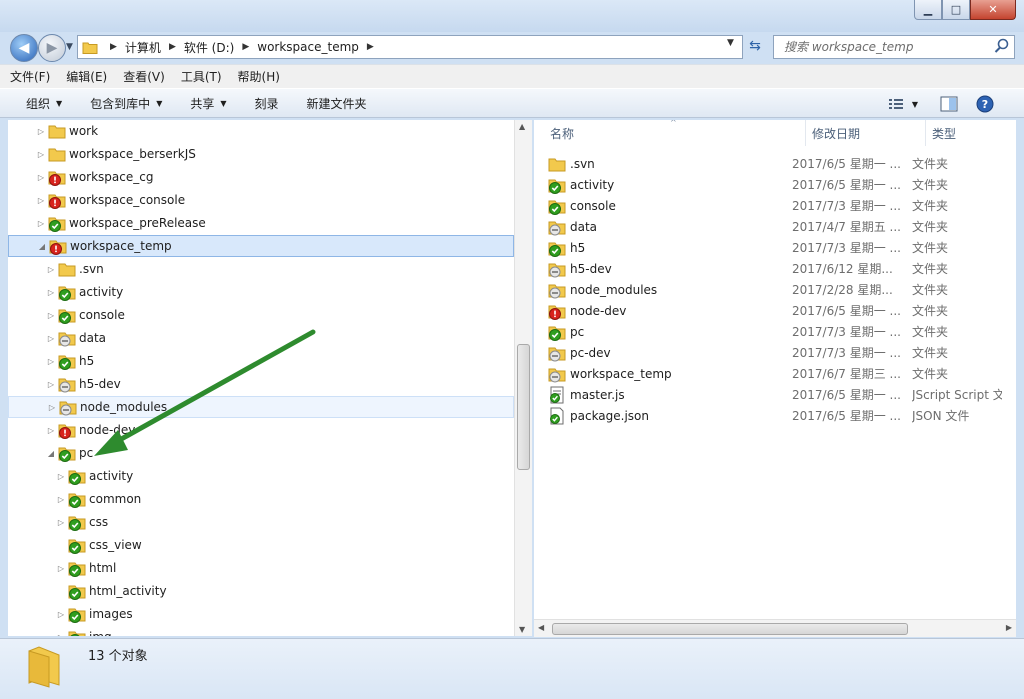 The width and height of the screenshot is (1024, 699). I want to click on file-row: pc 2017/7/3 星期一 ... 文件夹, so click(782, 331).